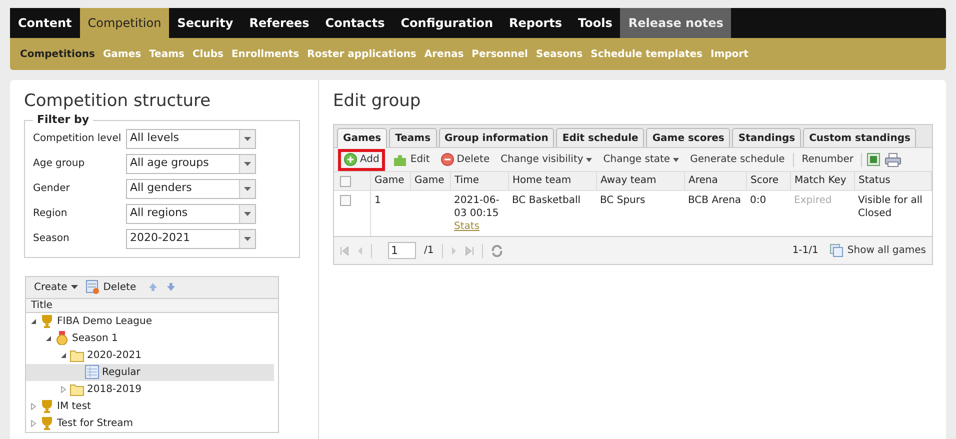 The width and height of the screenshot is (956, 439). Describe the element at coordinates (479, 181) in the screenshot. I see `column-header: Time` at that location.